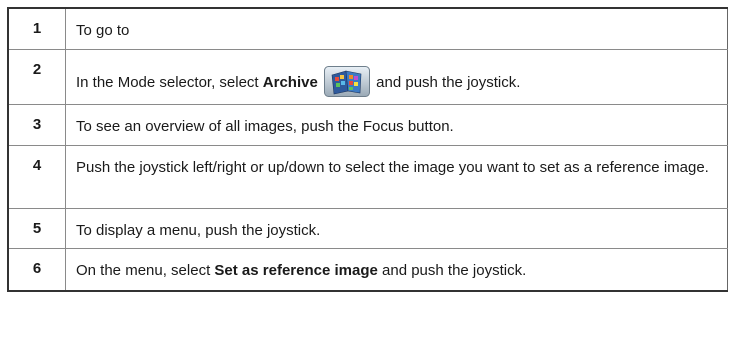  I want to click on step-number: 2, so click(37, 77).